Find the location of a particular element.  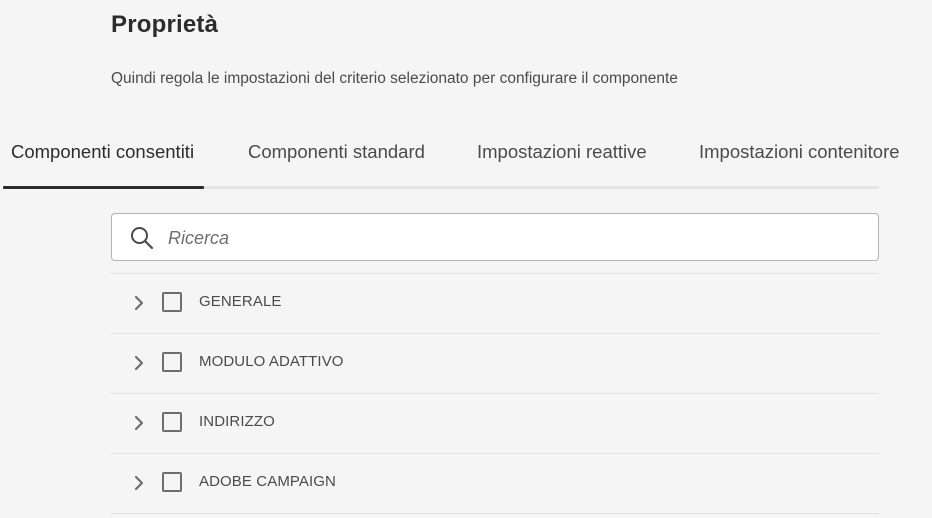

tab-label: Impostazioni contenitore is located at coordinates (799, 151).